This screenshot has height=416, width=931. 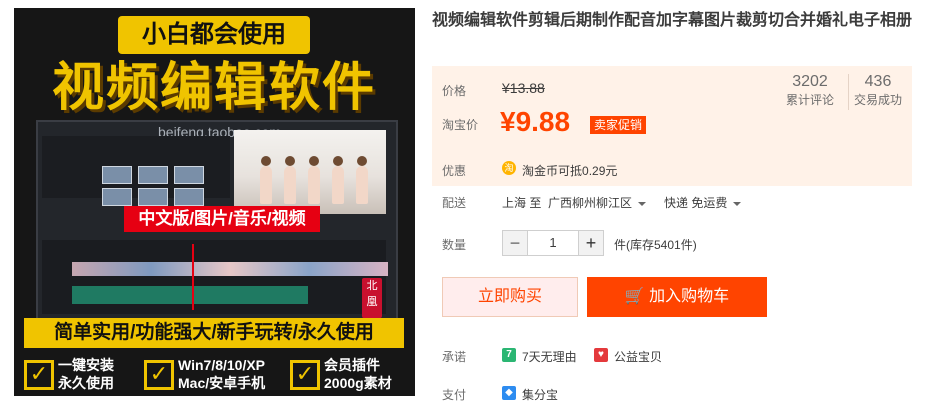 What do you see at coordinates (454, 203) in the screenshot?
I see `shipping-label: 配送` at bounding box center [454, 203].